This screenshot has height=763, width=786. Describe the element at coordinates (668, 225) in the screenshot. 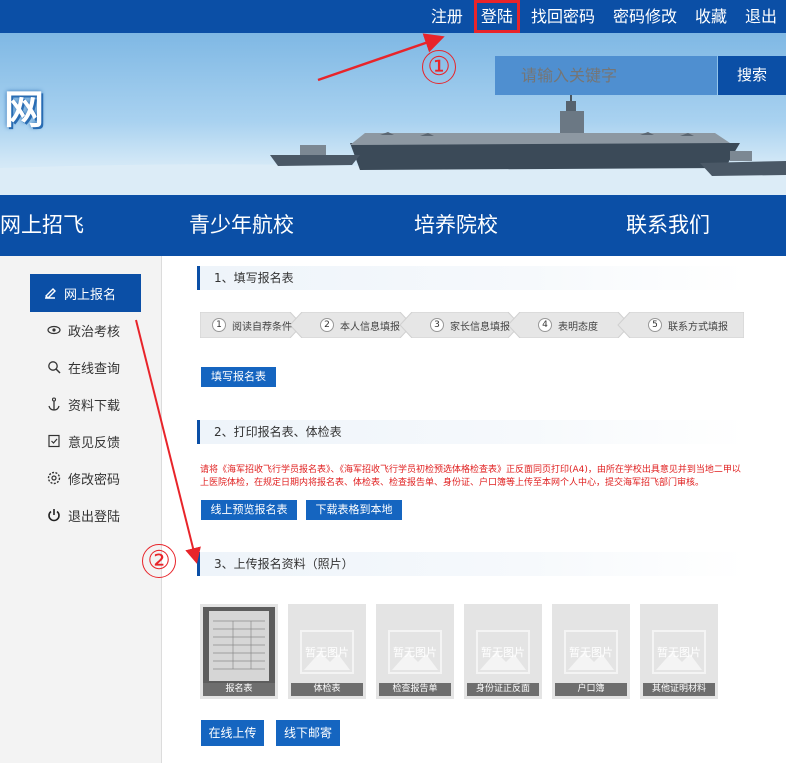

I see `nav-contact-us: 联系我们` at that location.